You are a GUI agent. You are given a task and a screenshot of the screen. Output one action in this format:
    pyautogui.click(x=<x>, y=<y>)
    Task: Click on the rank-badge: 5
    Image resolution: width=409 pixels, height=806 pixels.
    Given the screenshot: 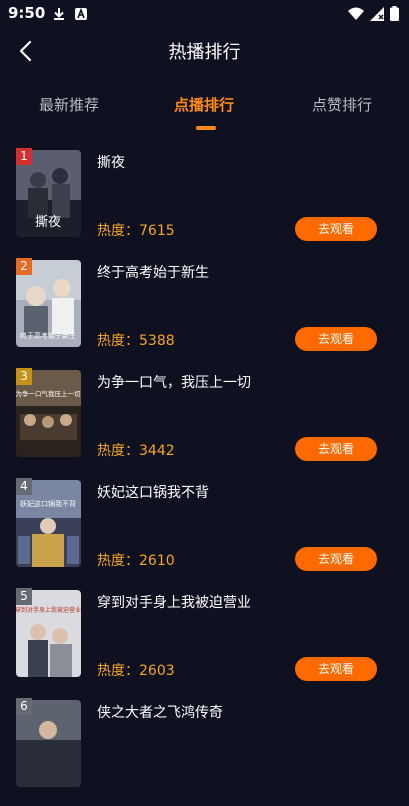 What is the action you would take?
    pyautogui.click(x=24, y=596)
    